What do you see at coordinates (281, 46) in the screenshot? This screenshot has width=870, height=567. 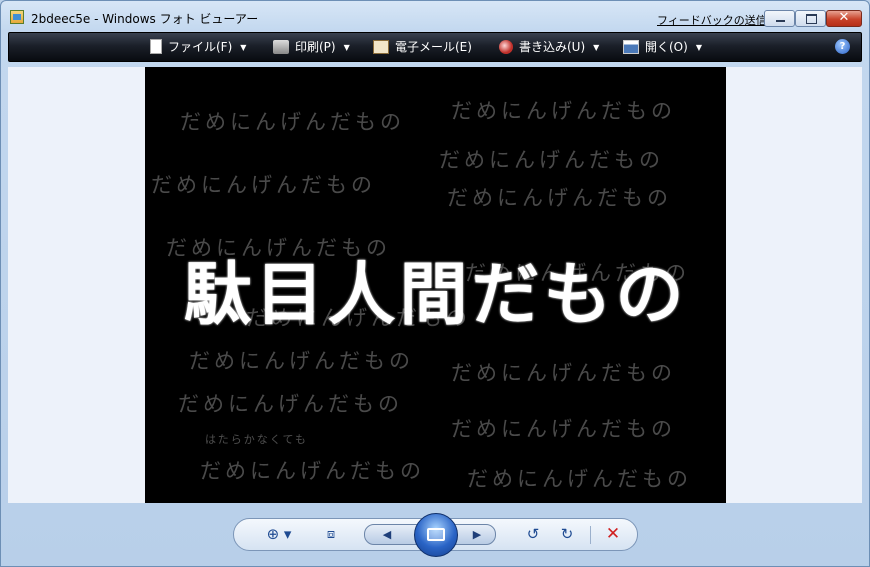 I see `printer-icon` at bounding box center [281, 46].